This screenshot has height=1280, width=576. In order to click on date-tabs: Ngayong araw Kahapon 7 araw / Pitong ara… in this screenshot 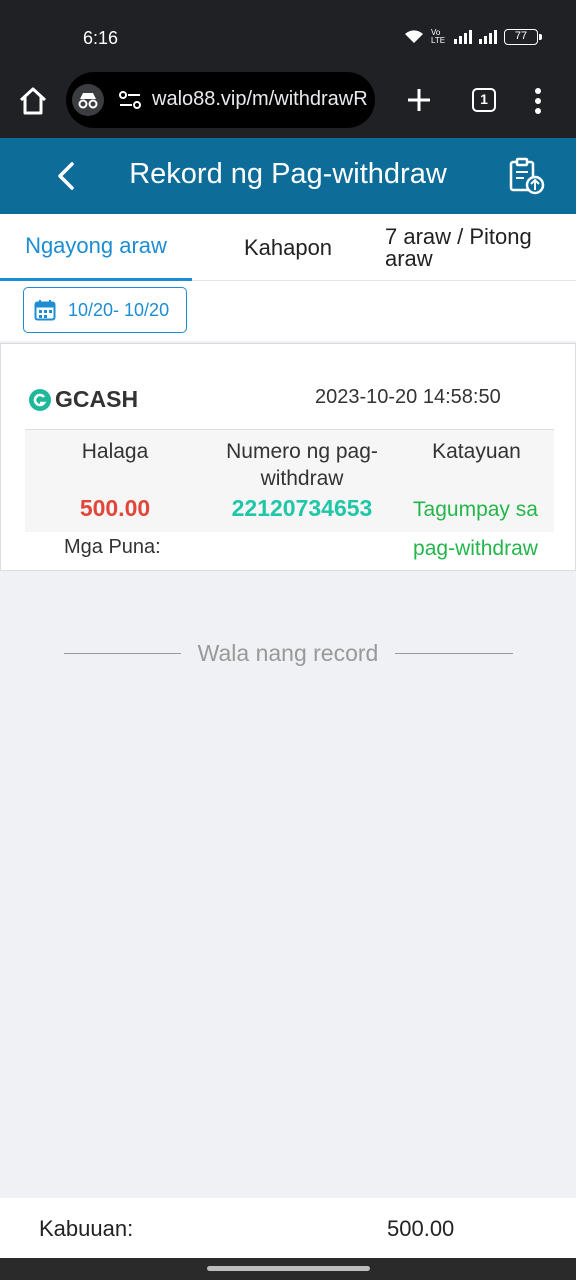, I will do `click(288, 247)`.